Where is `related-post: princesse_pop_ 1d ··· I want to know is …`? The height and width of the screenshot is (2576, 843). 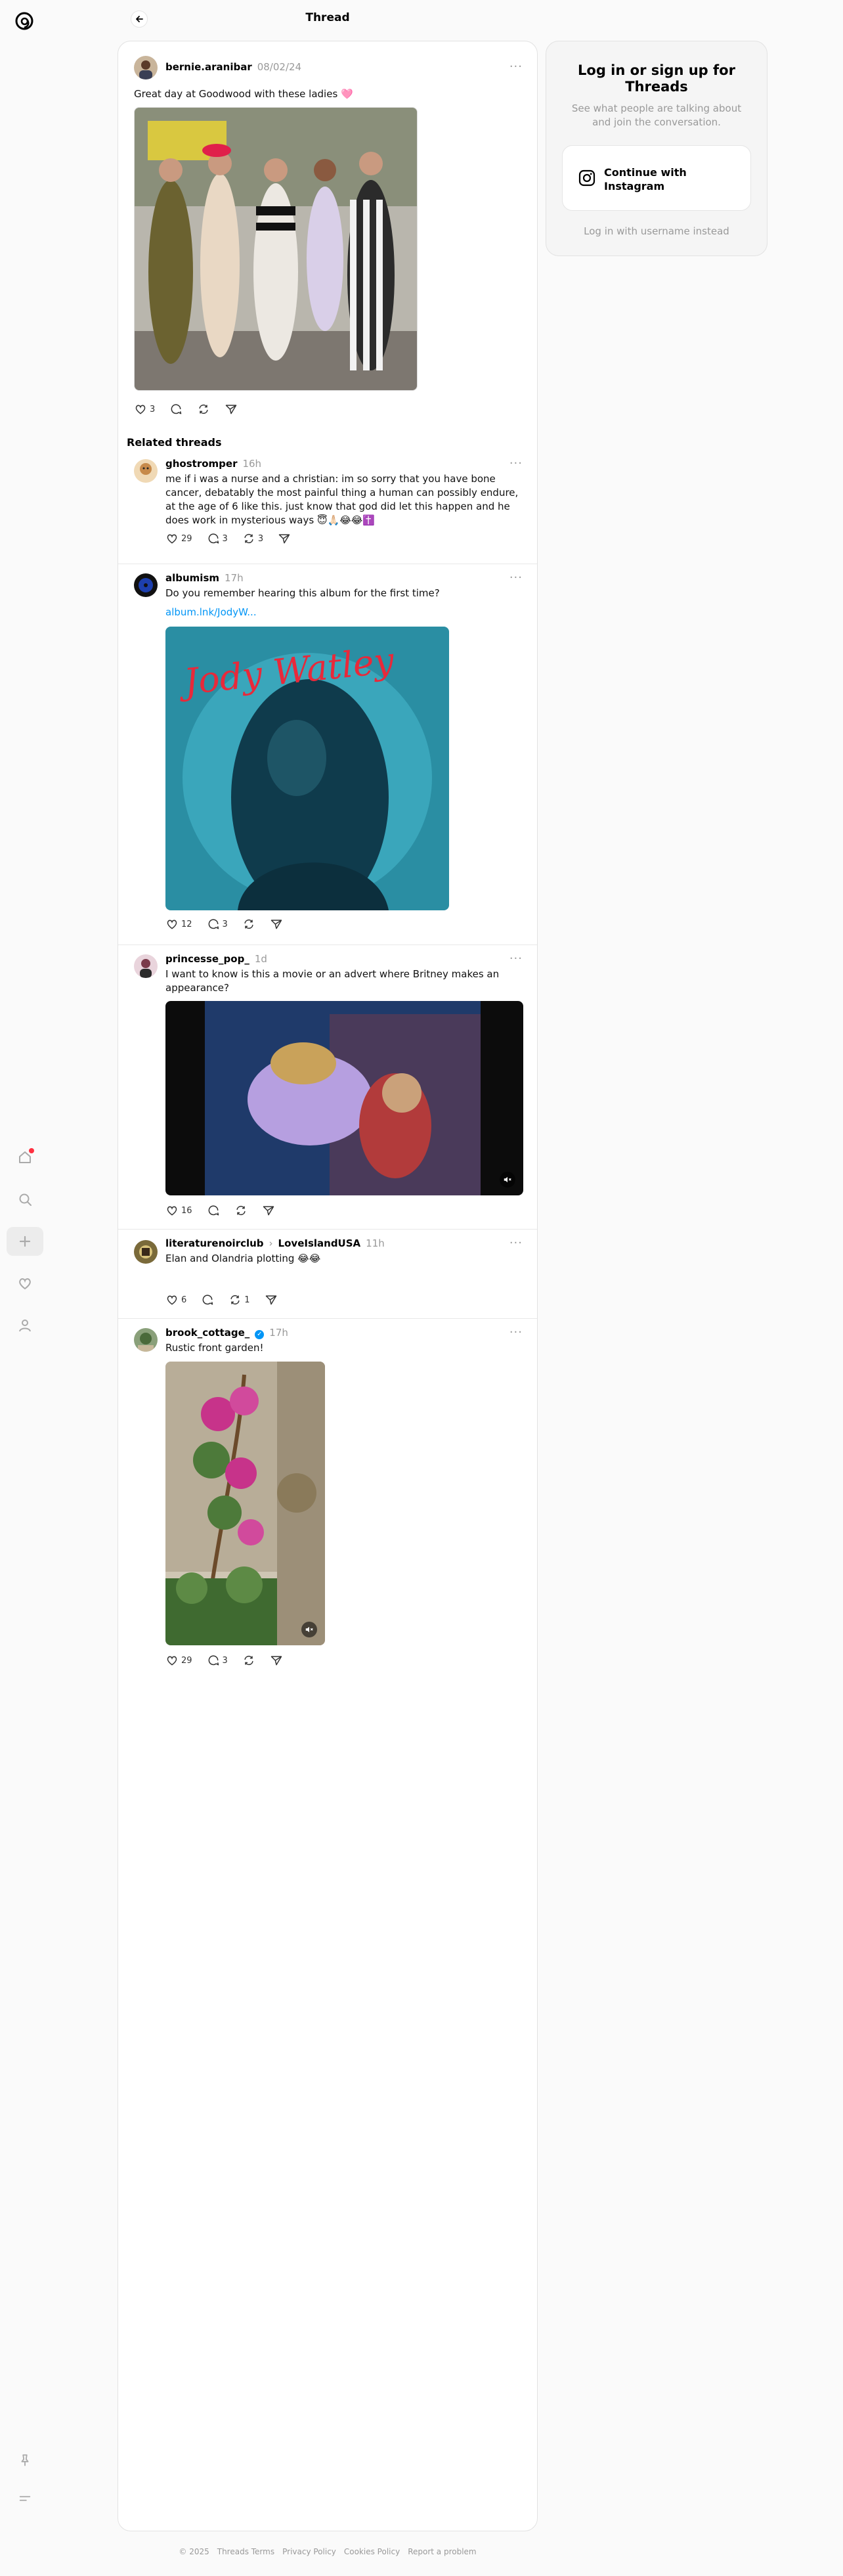 related-post: princesse_pop_ 1d ··· I want to know is … is located at coordinates (327, 1085).